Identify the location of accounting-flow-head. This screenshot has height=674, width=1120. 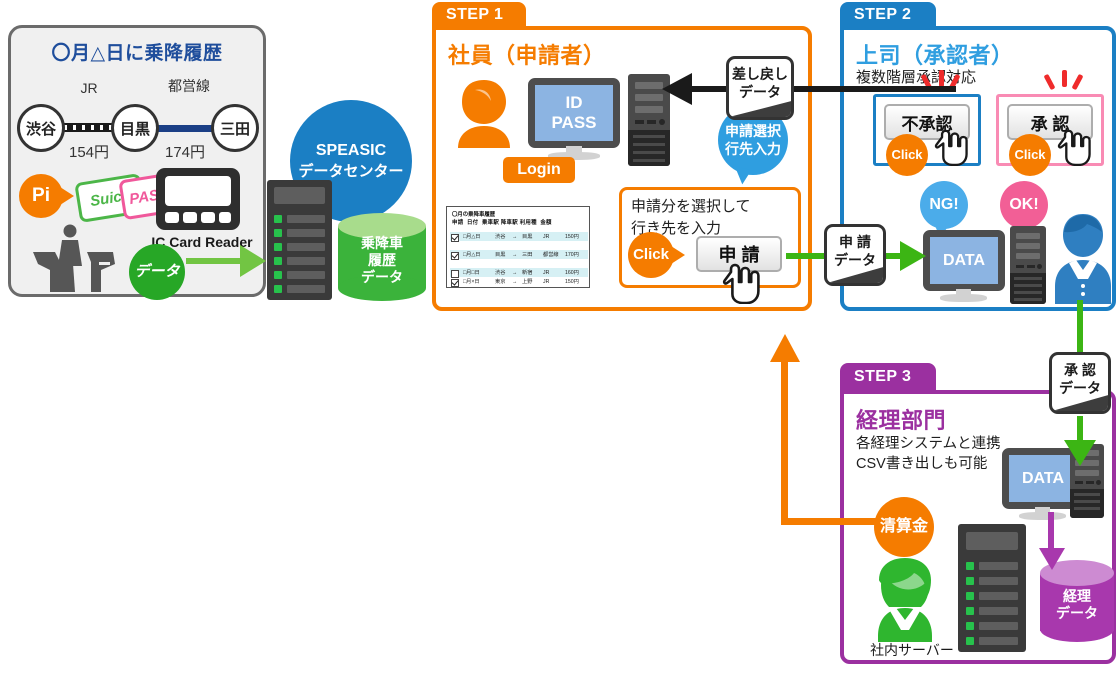
(1052, 559).